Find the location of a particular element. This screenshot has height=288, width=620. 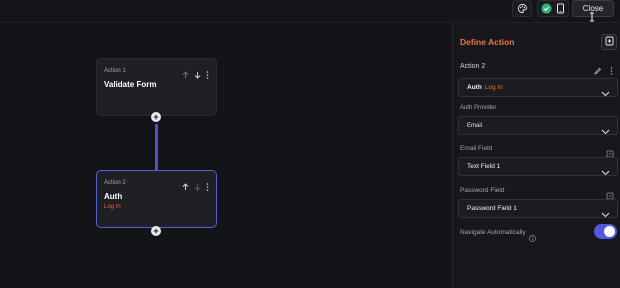

select-subvalue: Log In is located at coordinates (493, 87).